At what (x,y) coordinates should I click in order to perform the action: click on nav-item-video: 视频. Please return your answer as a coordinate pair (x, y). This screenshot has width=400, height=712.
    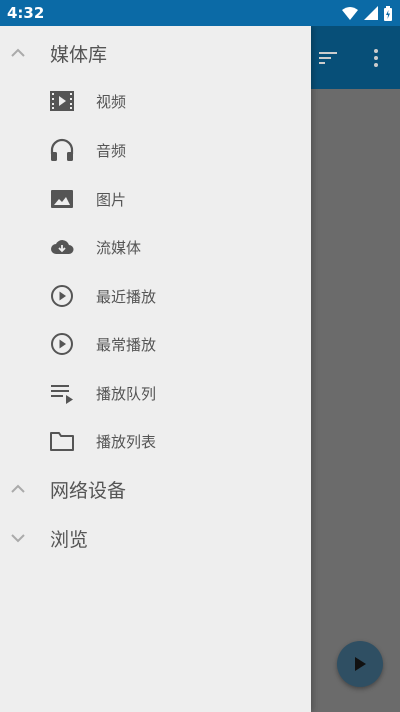
    Looking at the image, I should click on (155, 101).